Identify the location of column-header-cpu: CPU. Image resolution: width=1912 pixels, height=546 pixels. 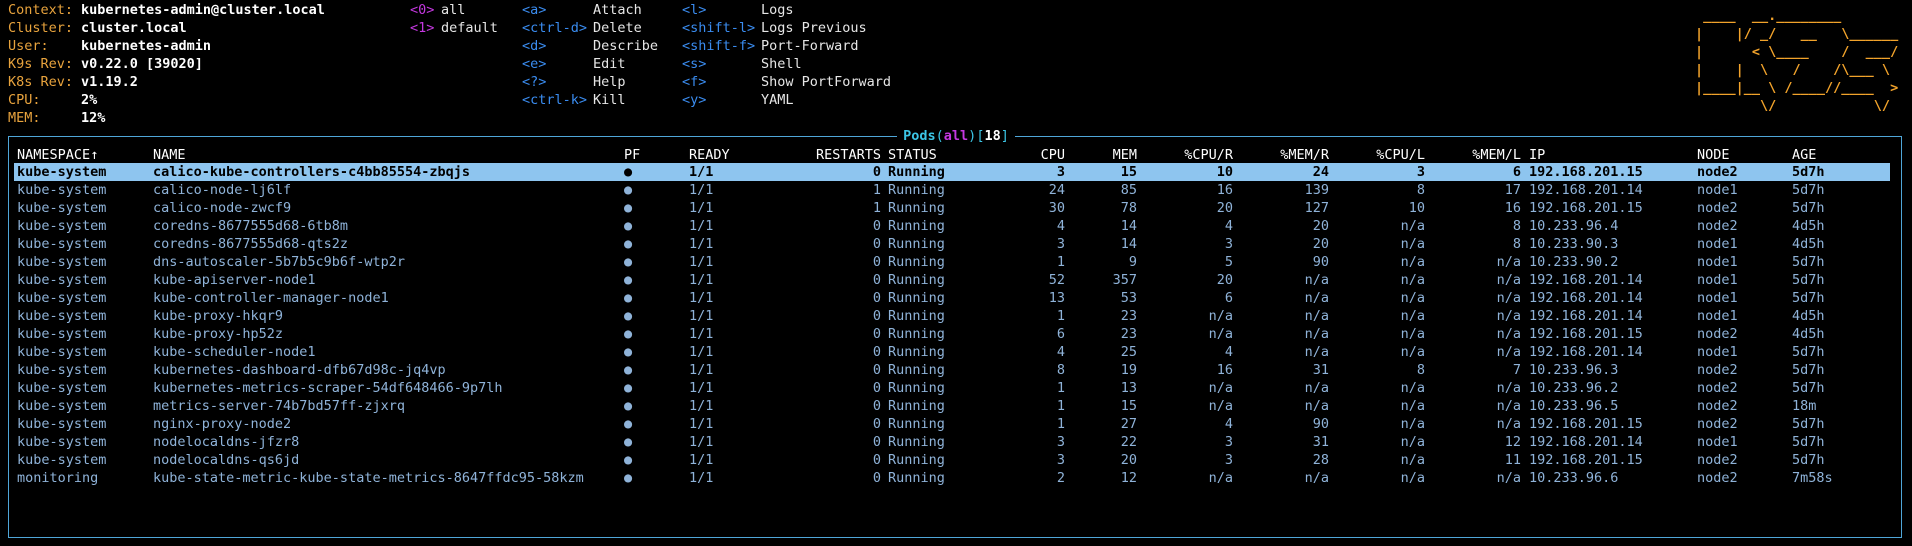
(1053, 155).